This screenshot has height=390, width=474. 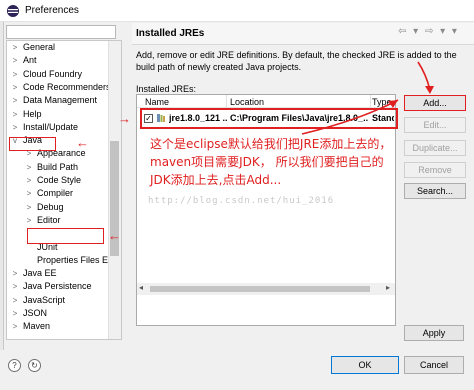 What do you see at coordinates (52, 10) in the screenshot?
I see `window-title: Preferences` at bounding box center [52, 10].